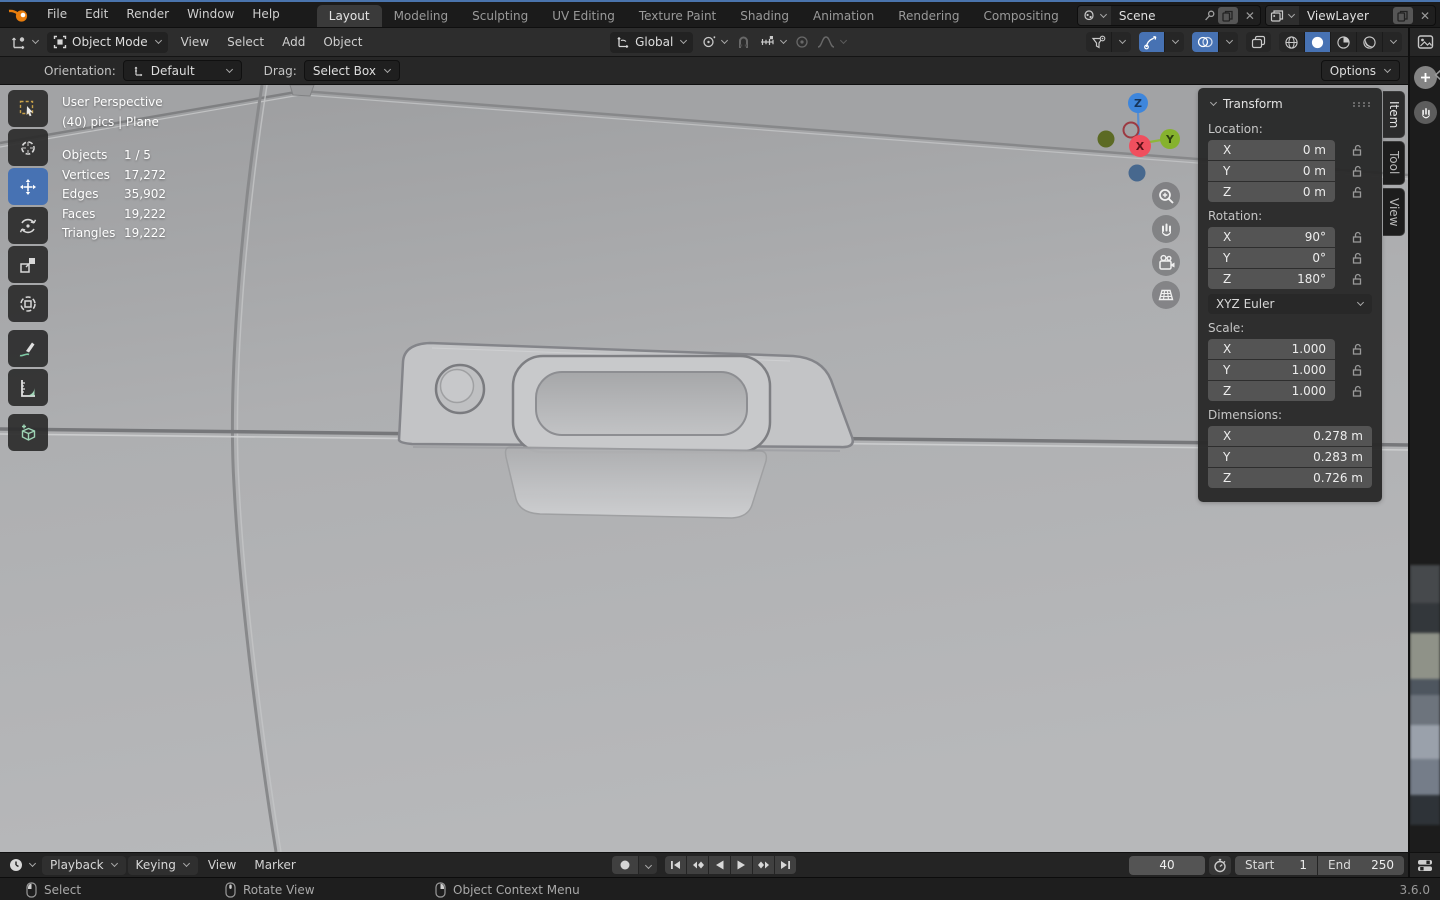 Image resolution: width=1440 pixels, height=900 pixels. I want to click on pin-icon, so click(1209, 16).